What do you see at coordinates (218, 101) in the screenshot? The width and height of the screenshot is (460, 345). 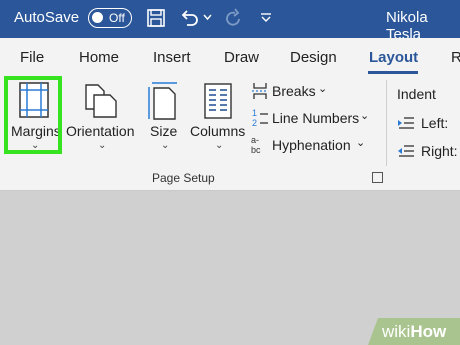 I see `columns-icon` at bounding box center [218, 101].